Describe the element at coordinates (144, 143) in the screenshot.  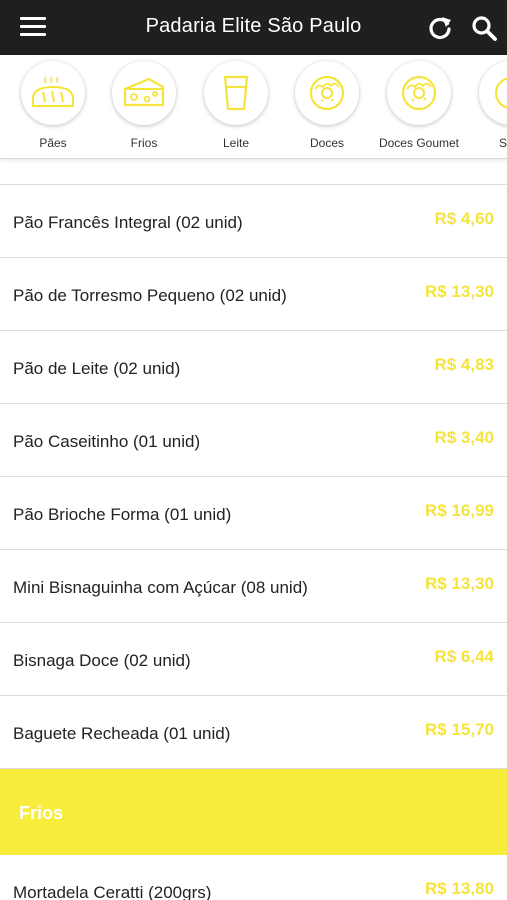
I see `category-label: Frios` at that location.